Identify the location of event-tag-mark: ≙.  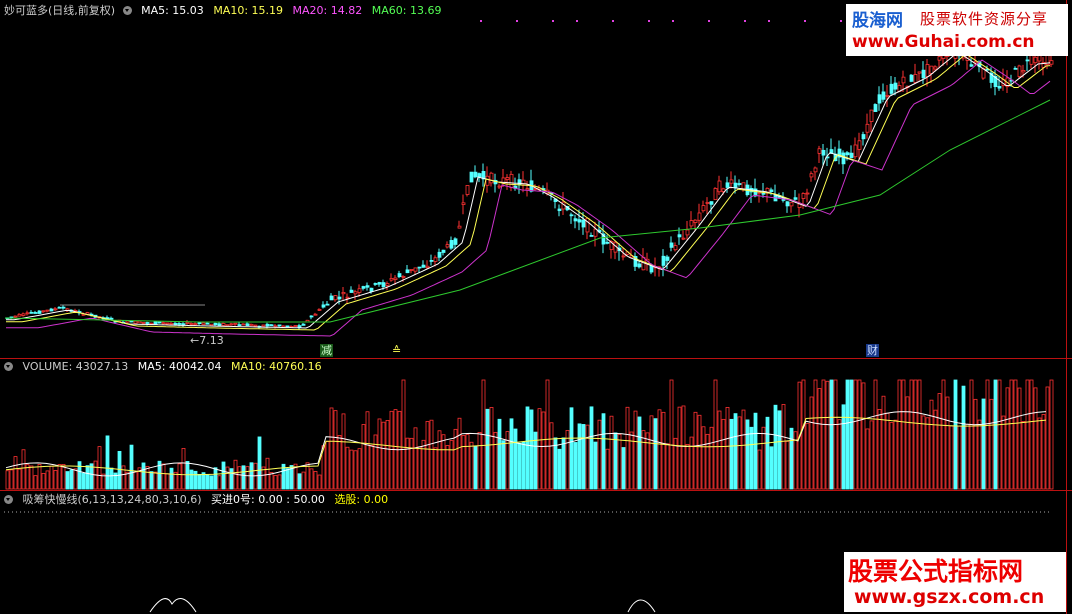
(396, 350).